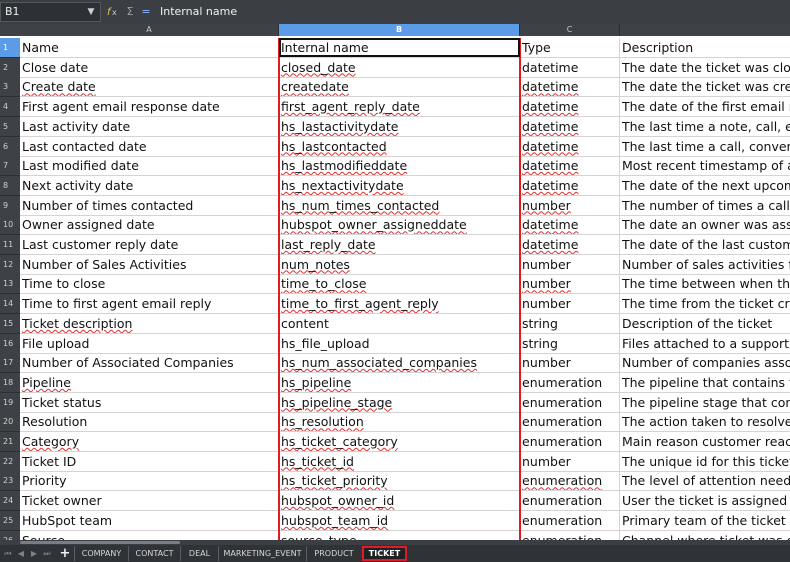  Describe the element at coordinates (149, 185) in the screenshot. I see `cell-name: Next activity date` at that location.